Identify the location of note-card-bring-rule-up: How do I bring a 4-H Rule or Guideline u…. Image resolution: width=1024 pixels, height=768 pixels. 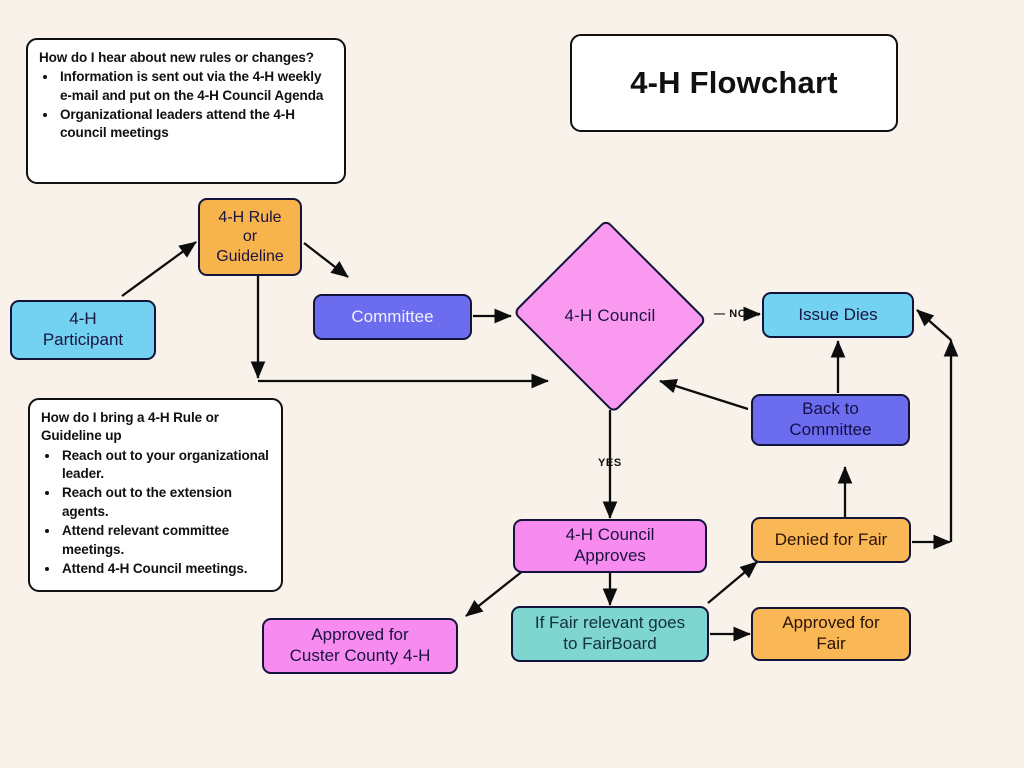
(155, 495).